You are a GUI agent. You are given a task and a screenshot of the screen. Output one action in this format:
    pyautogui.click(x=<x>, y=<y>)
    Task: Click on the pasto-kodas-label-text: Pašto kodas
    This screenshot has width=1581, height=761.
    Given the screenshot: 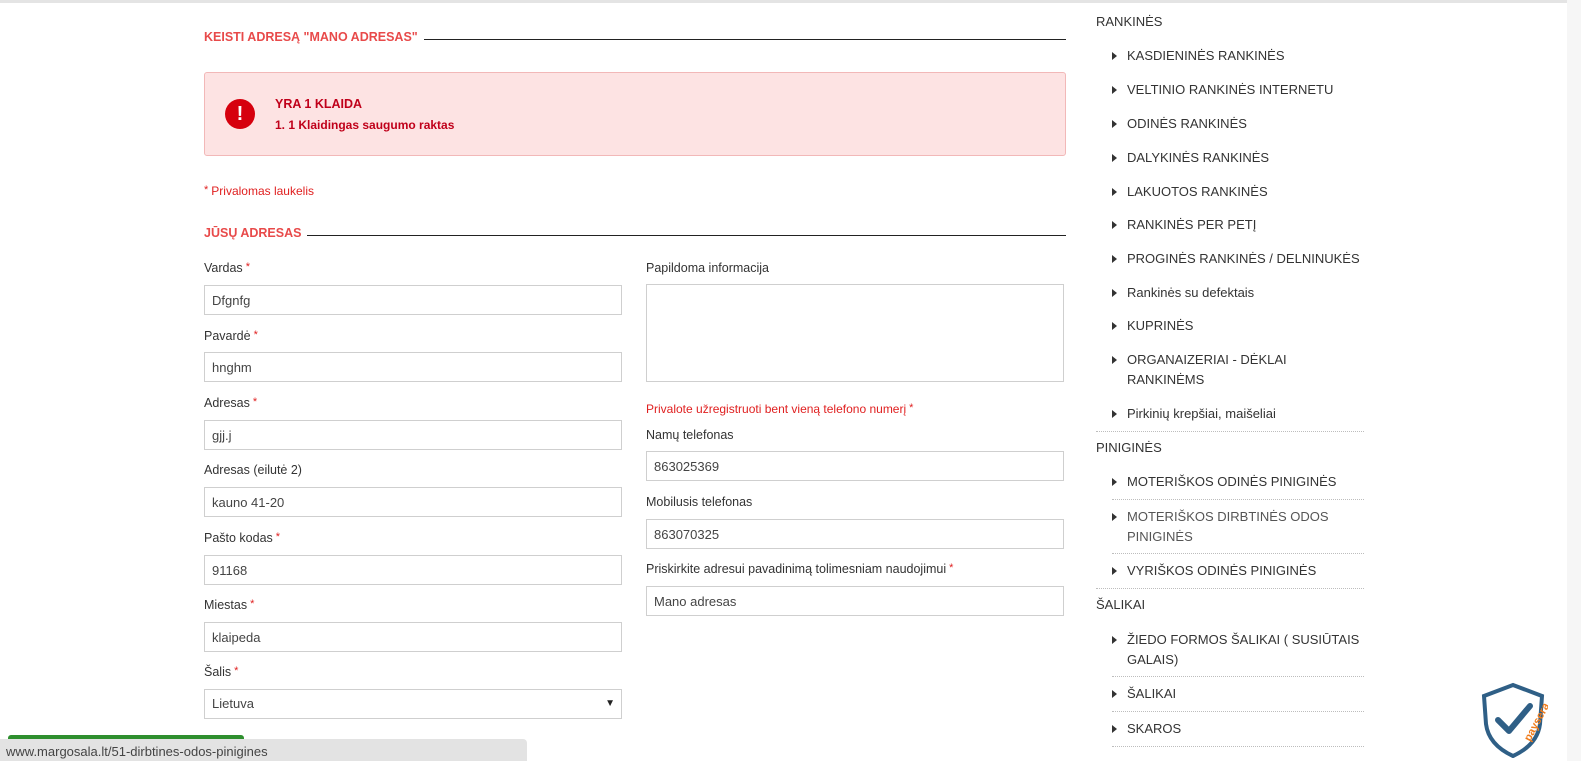 What is the action you would take?
    pyautogui.click(x=238, y=538)
    